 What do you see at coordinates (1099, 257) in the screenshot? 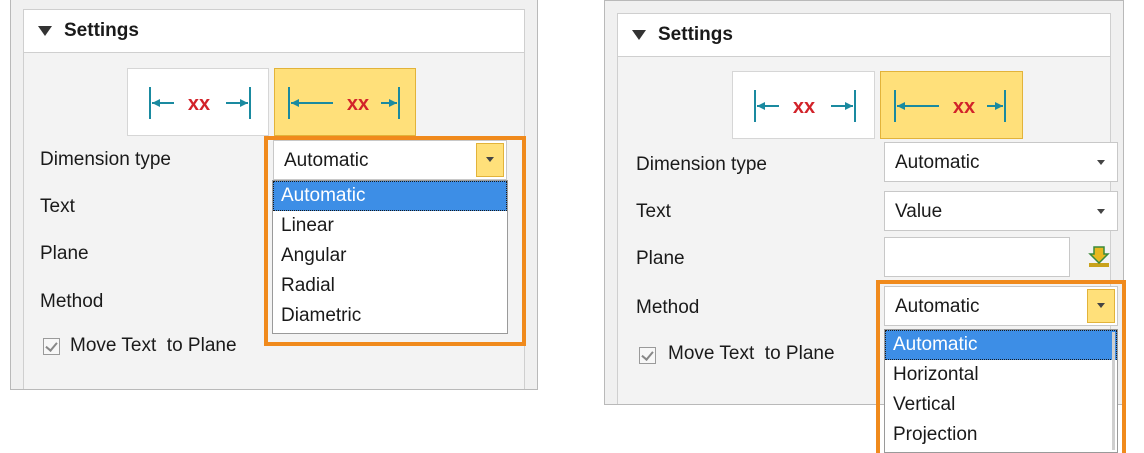
I see `pick-plane-icon` at bounding box center [1099, 257].